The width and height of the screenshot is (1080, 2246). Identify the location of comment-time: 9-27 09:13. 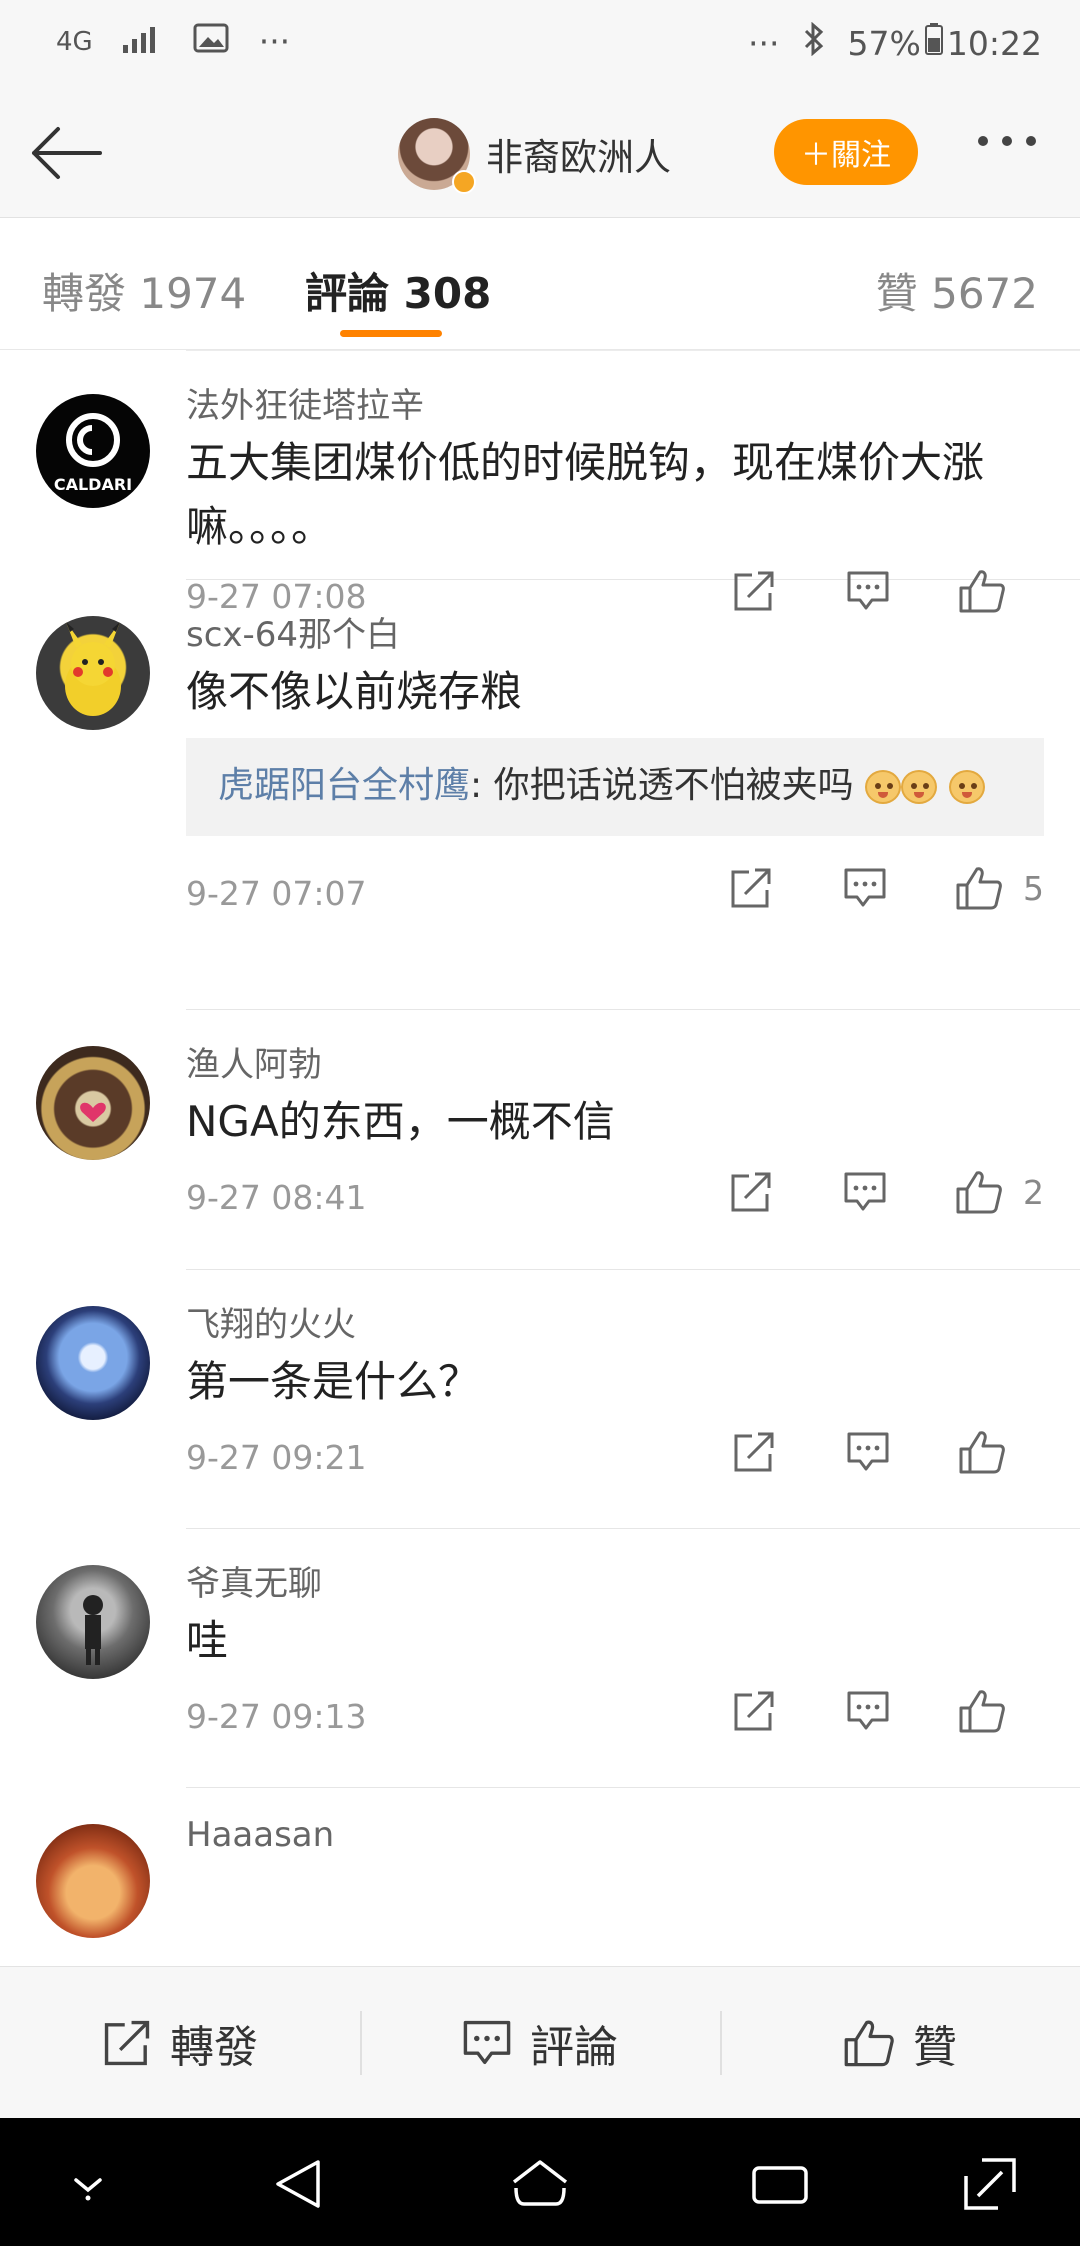
(276, 1716).